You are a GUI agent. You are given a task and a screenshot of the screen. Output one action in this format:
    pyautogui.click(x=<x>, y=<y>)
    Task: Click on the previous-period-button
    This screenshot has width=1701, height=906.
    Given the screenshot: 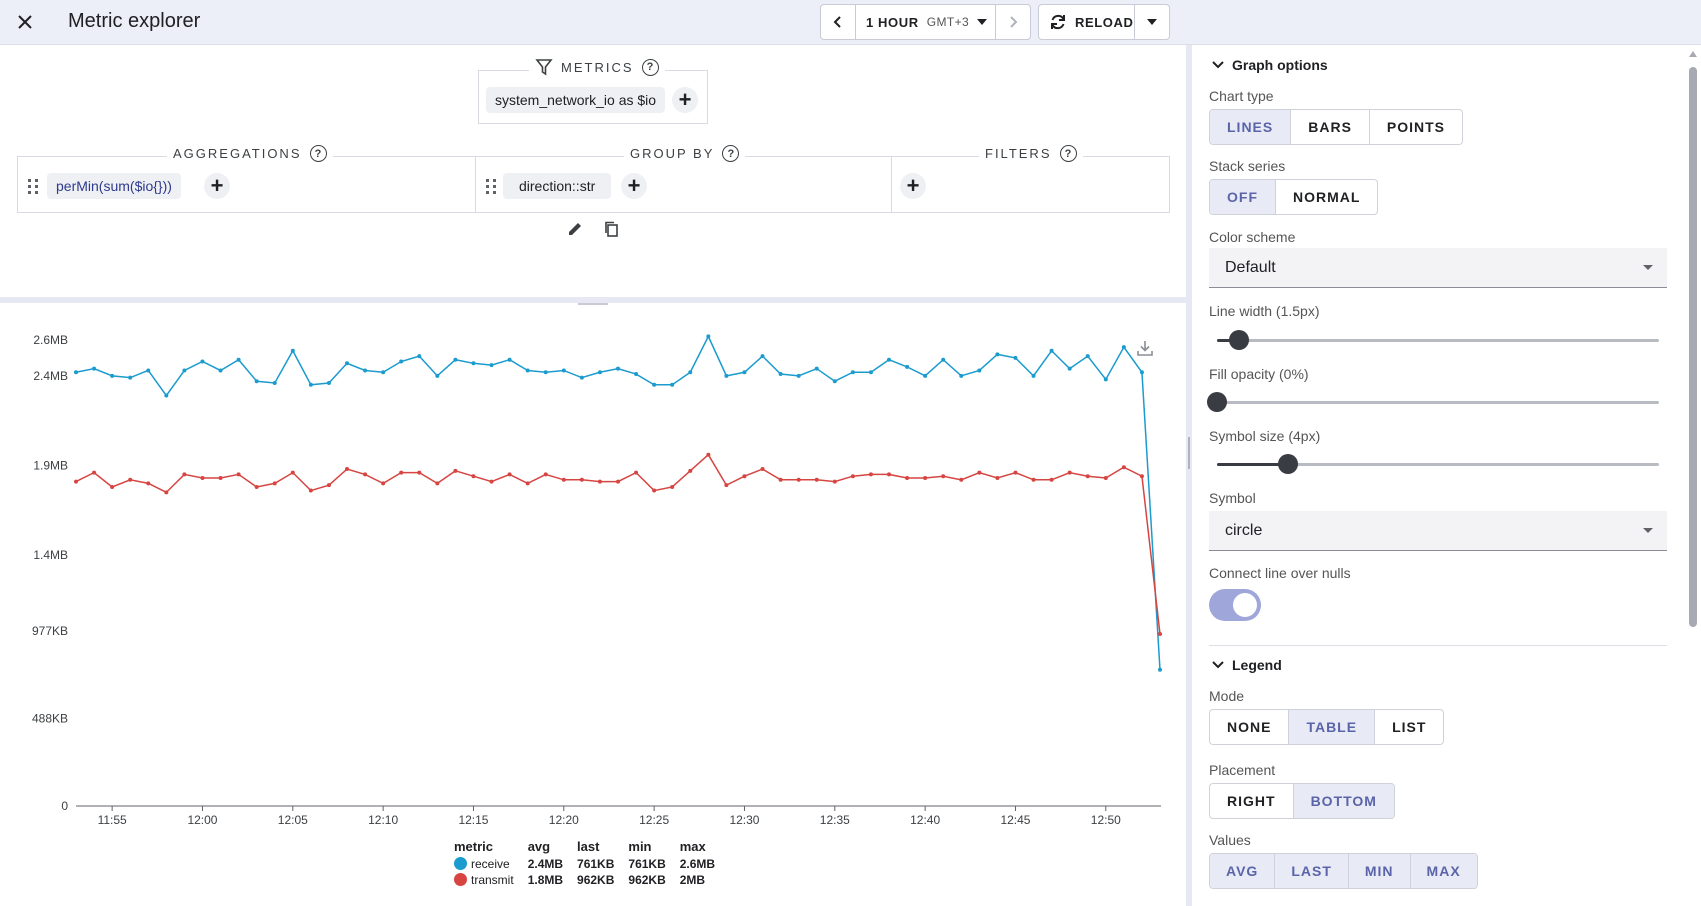 What is the action you would take?
    pyautogui.click(x=838, y=22)
    